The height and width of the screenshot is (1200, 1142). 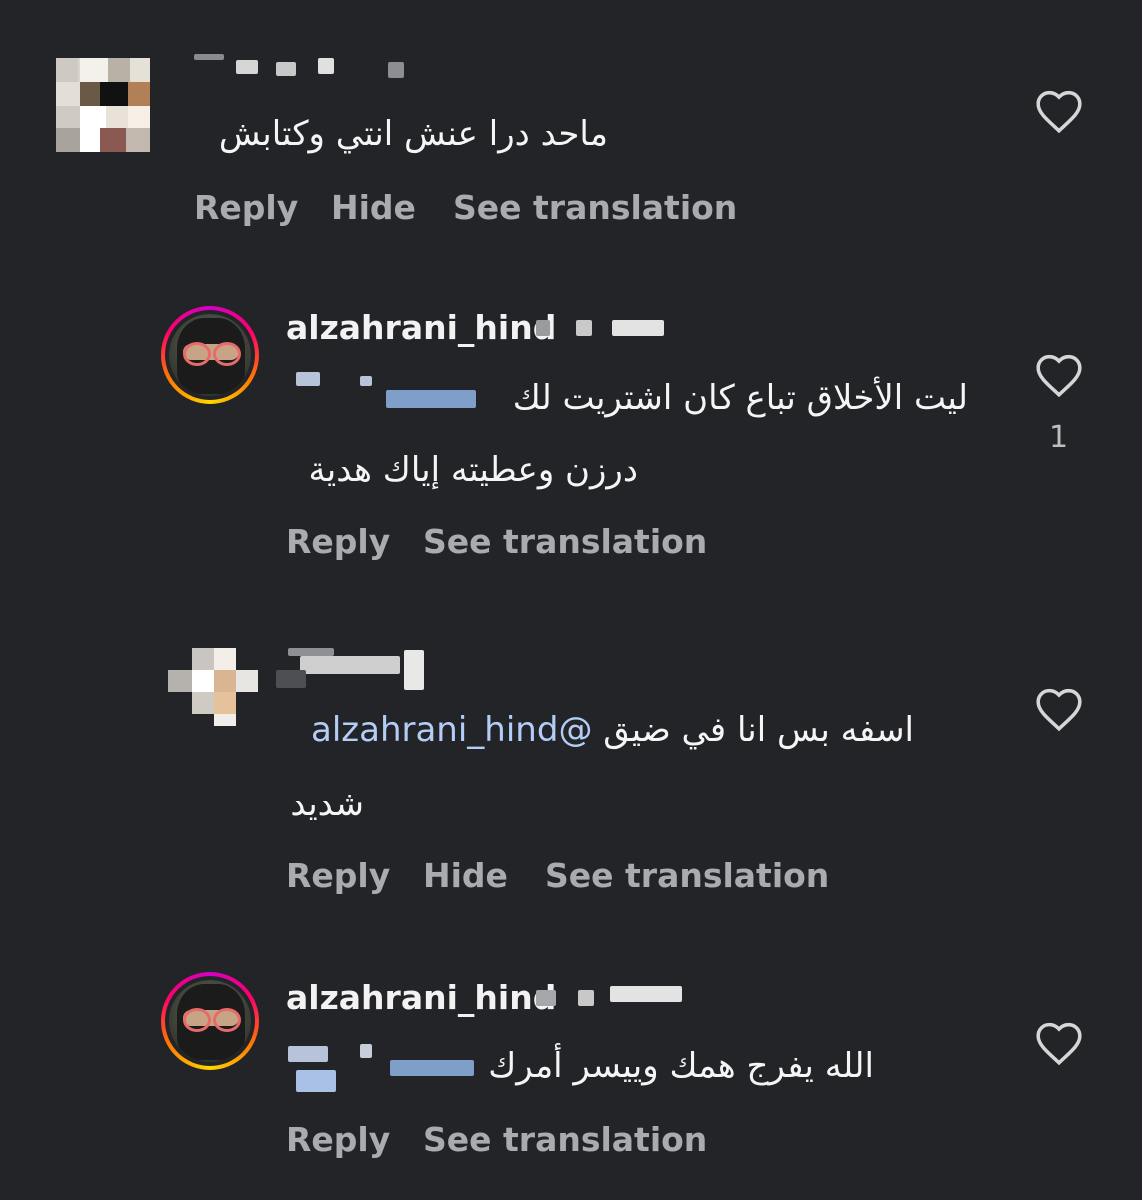 I want to click on comment-text: ليت الأخلاق تباع كان اشتريت لك, so click(x=740, y=398).